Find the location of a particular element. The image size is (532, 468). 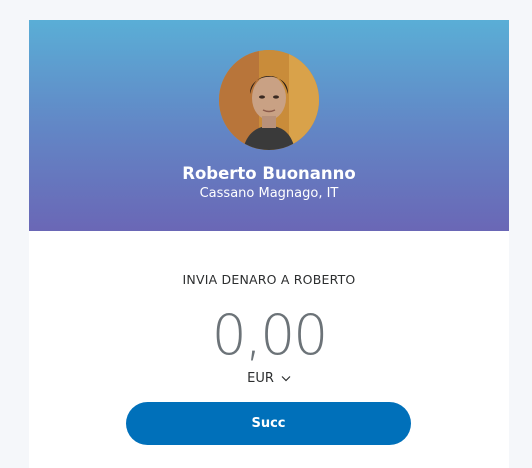

recipient-name: Roberto Buonanno is located at coordinates (269, 173).